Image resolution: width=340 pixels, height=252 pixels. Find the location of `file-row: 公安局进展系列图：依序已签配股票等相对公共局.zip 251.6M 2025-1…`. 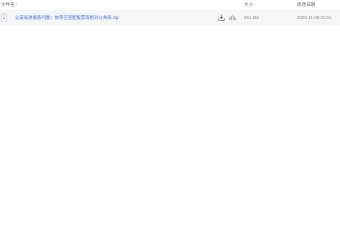

file-row: 公安局进展系列图：依序已签配股票等相对公共局.zip 251.6M 2025-1… is located at coordinates (170, 18).